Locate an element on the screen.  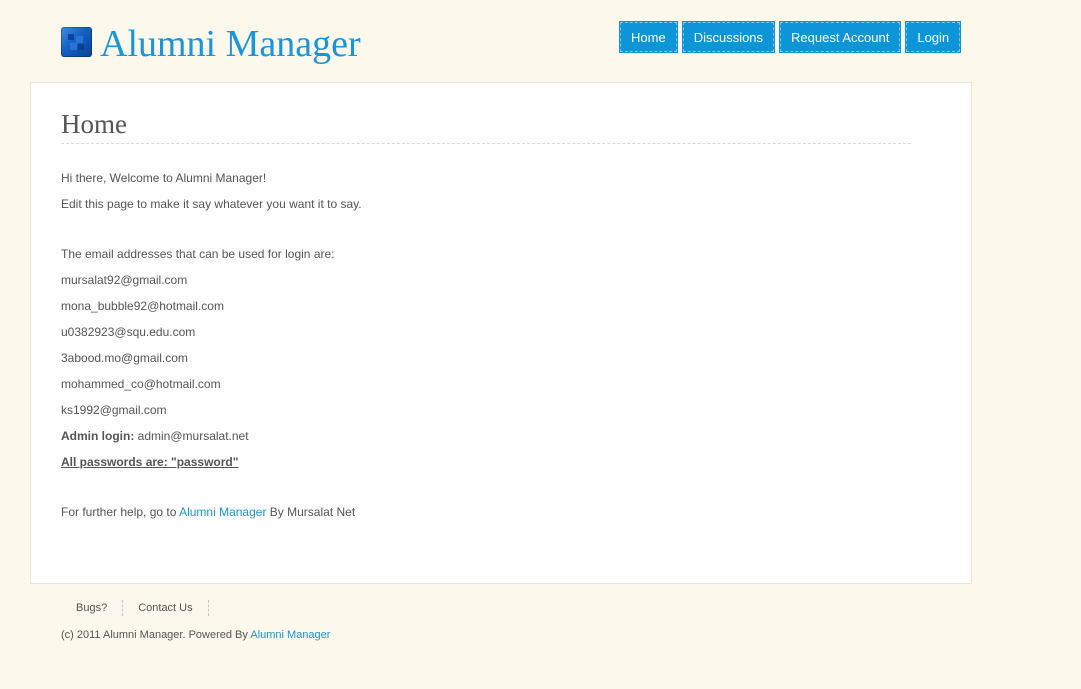
admin-login-label: Admin login: is located at coordinates (98, 436).